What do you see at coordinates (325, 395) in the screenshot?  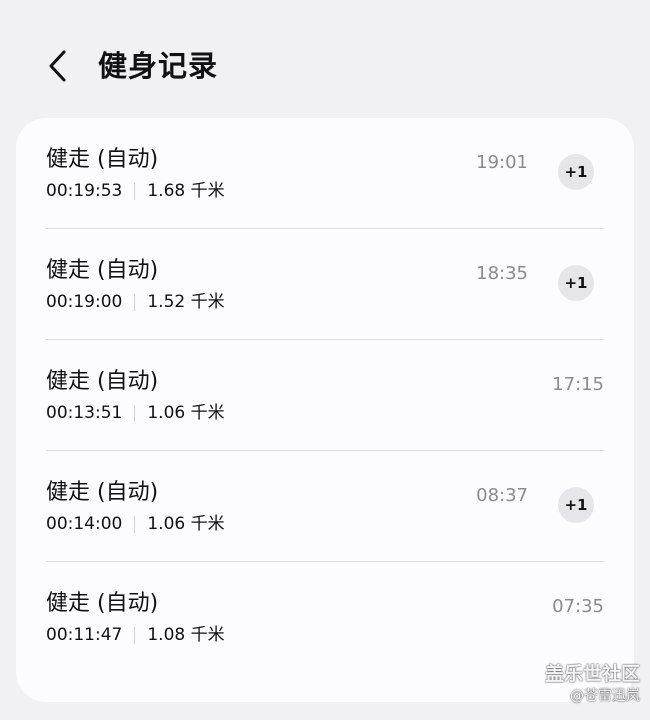 I see `record-row: 健走 (自动) 00:13:51 1.06 千米 17:15` at bounding box center [325, 395].